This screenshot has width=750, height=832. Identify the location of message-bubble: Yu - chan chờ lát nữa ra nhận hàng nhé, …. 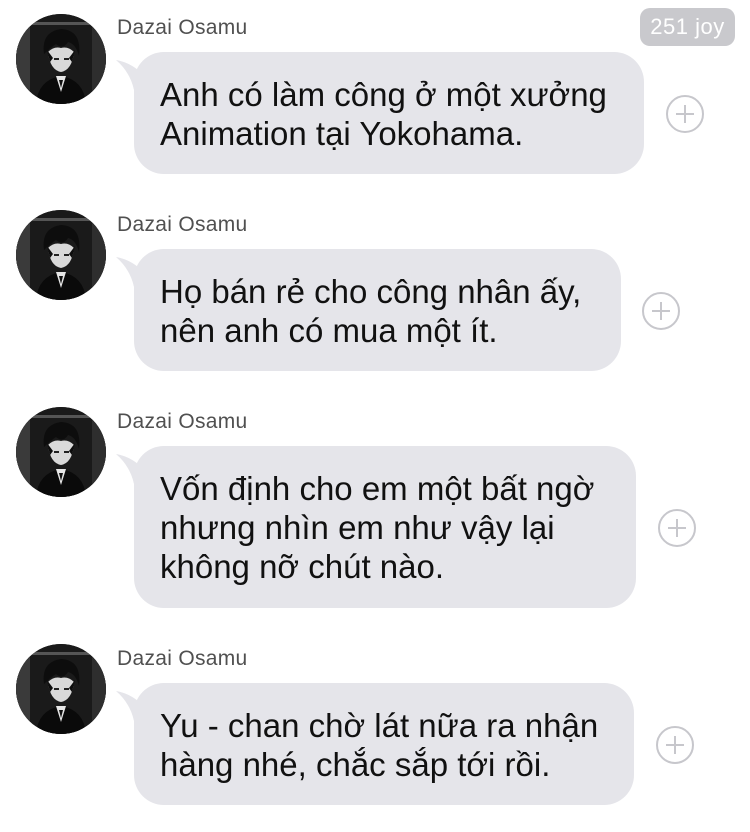
(384, 744).